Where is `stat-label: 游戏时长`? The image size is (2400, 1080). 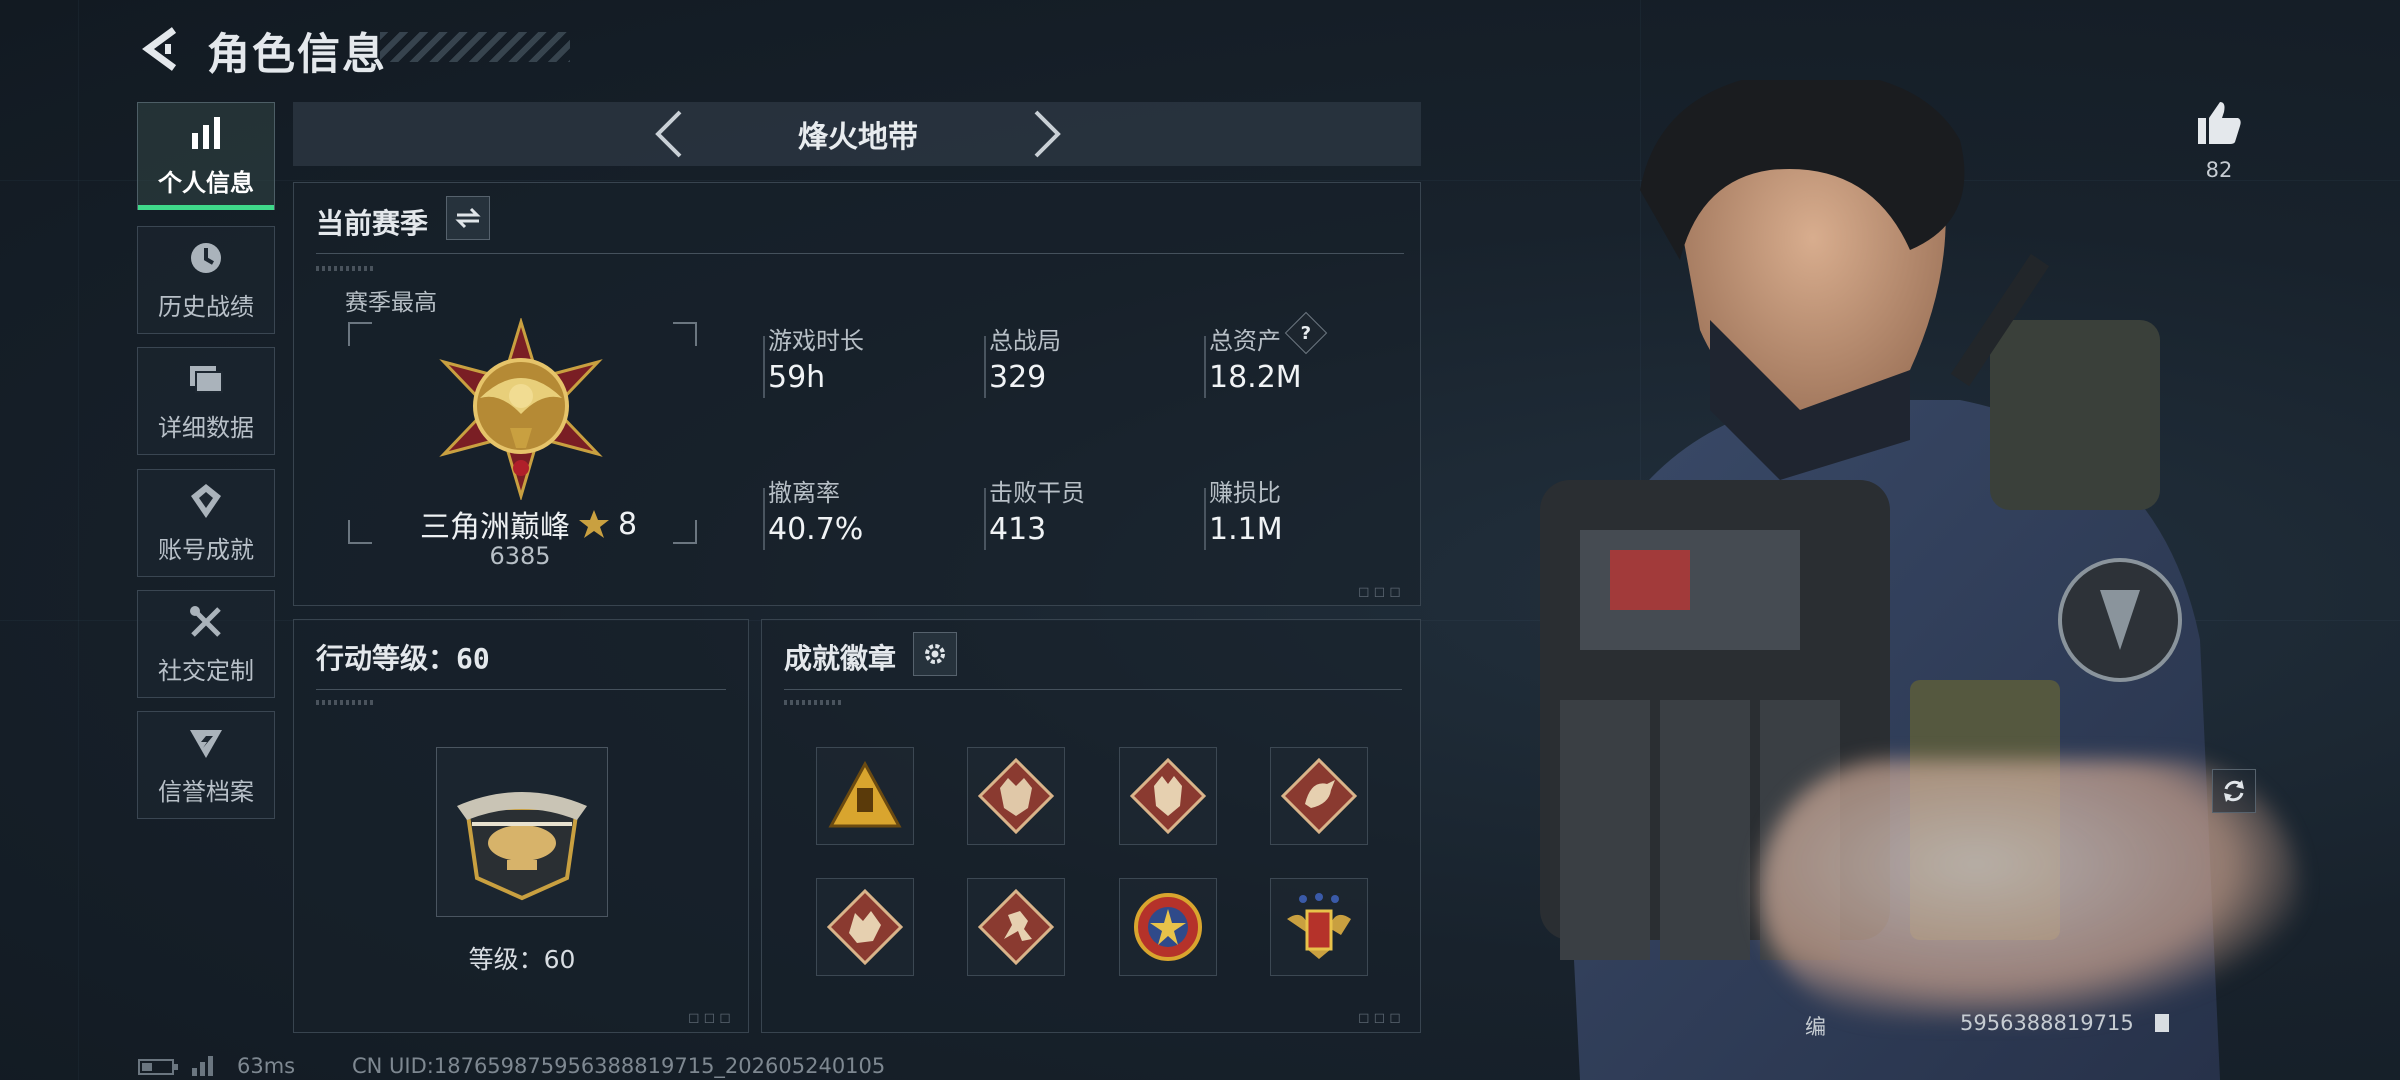 stat-label: 游戏时长 is located at coordinates (816, 341).